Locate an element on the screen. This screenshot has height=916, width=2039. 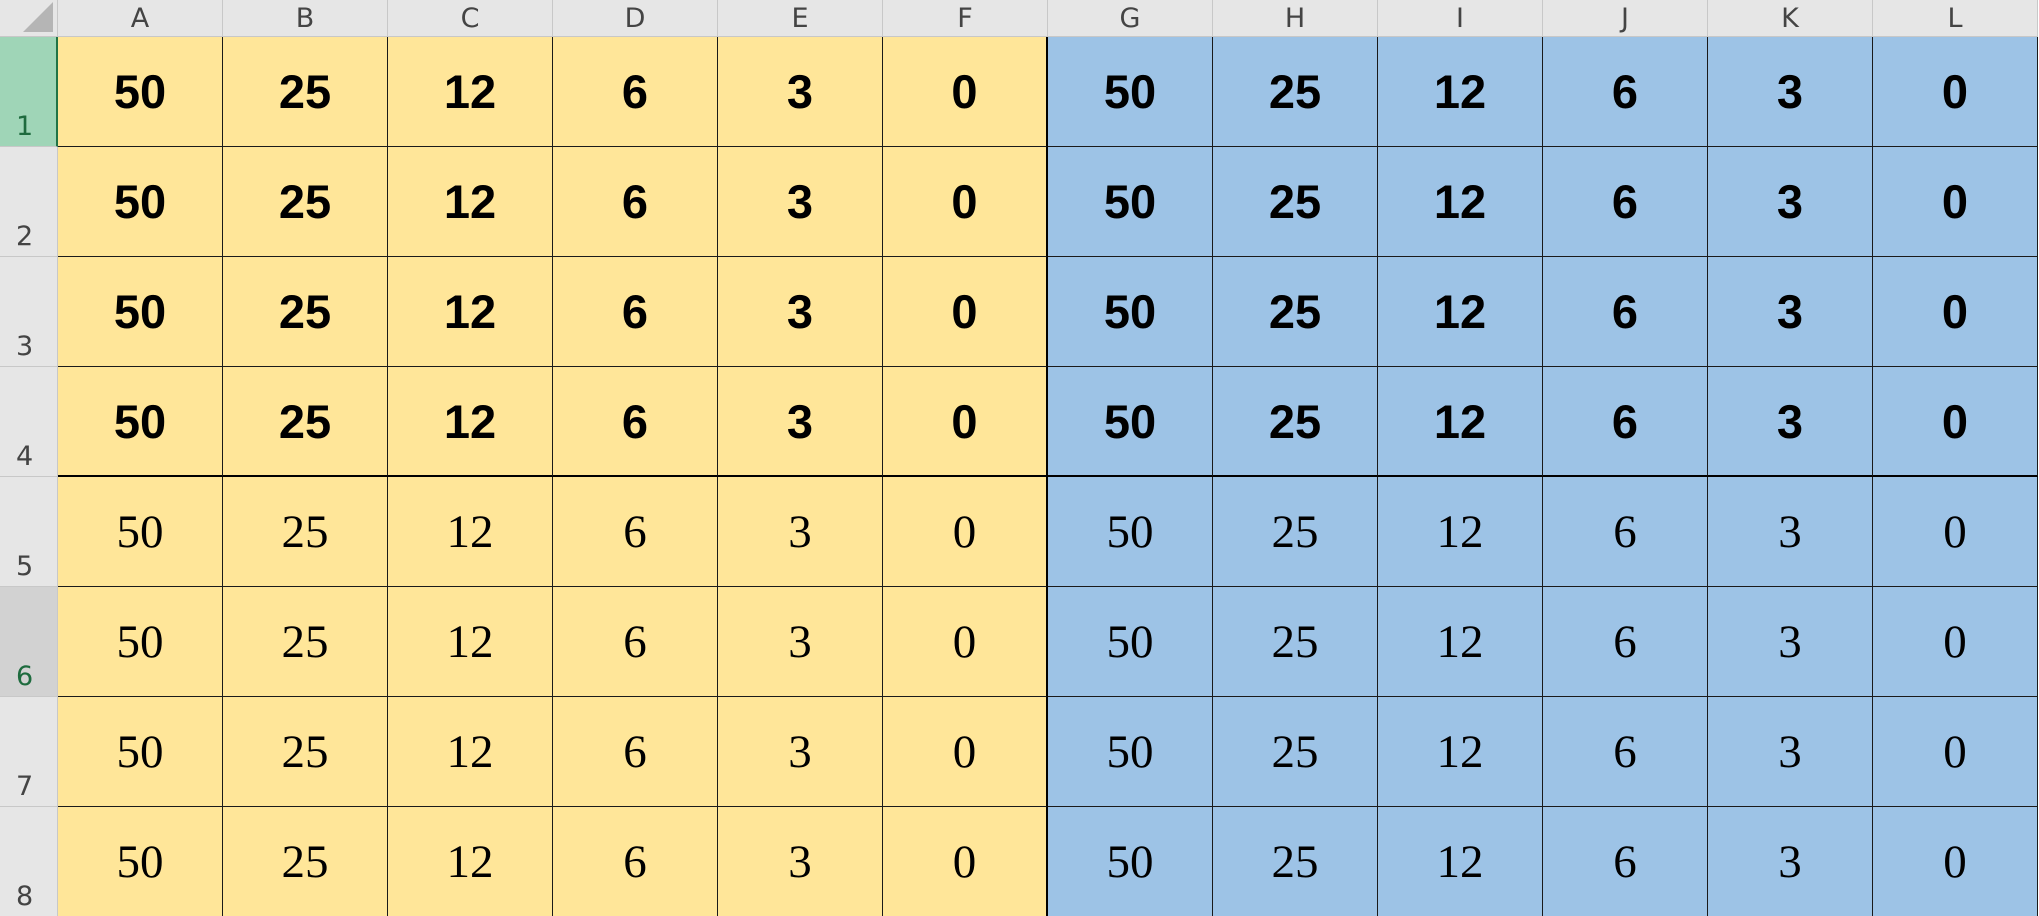
cell-g1: 50 is located at coordinates (1130, 92).